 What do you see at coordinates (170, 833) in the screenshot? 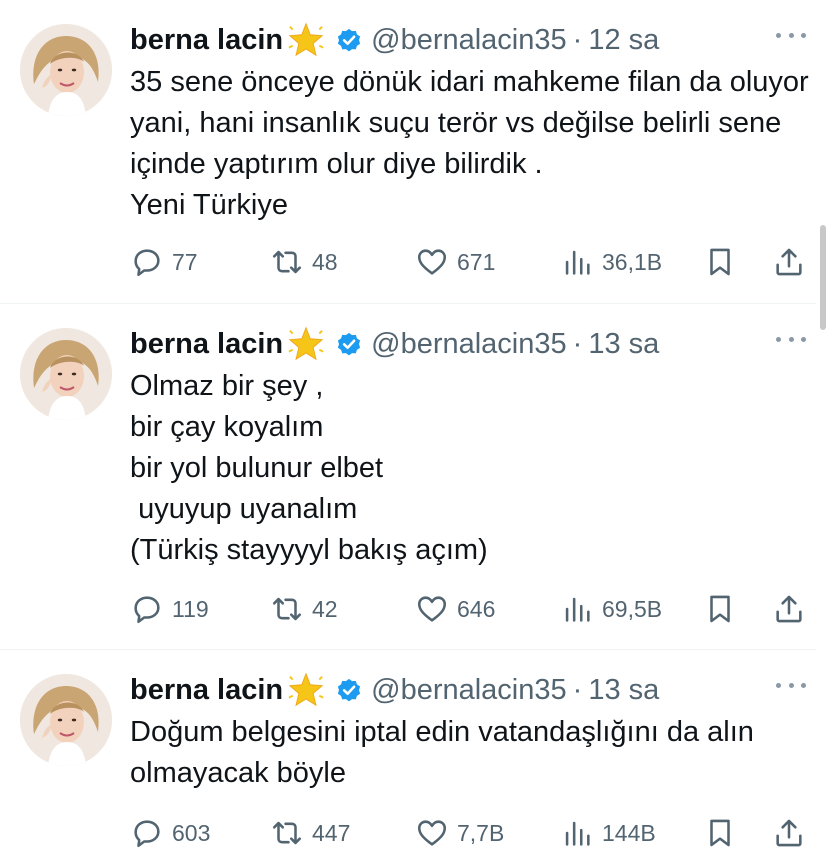
I see `reply-button: 603` at bounding box center [170, 833].